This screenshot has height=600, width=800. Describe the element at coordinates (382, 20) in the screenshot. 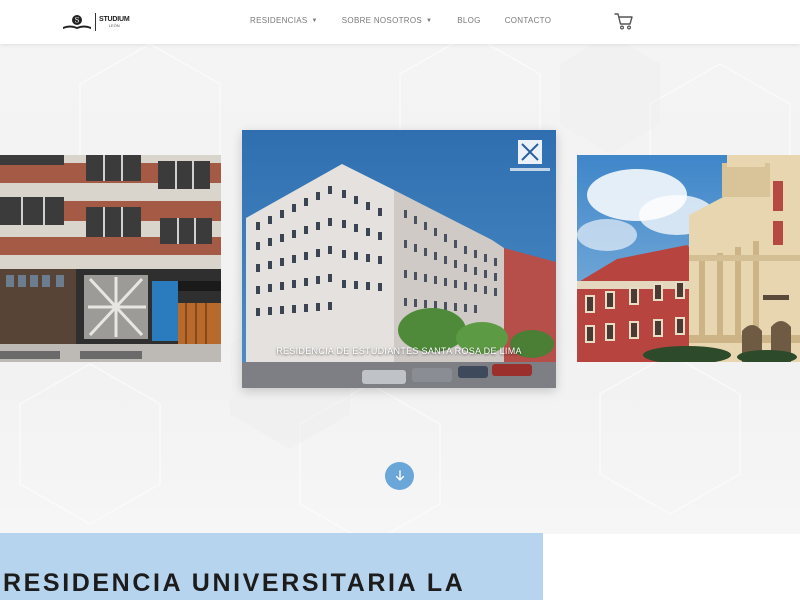

I see `nav-item-label: SOBRE NOSOTROS` at that location.